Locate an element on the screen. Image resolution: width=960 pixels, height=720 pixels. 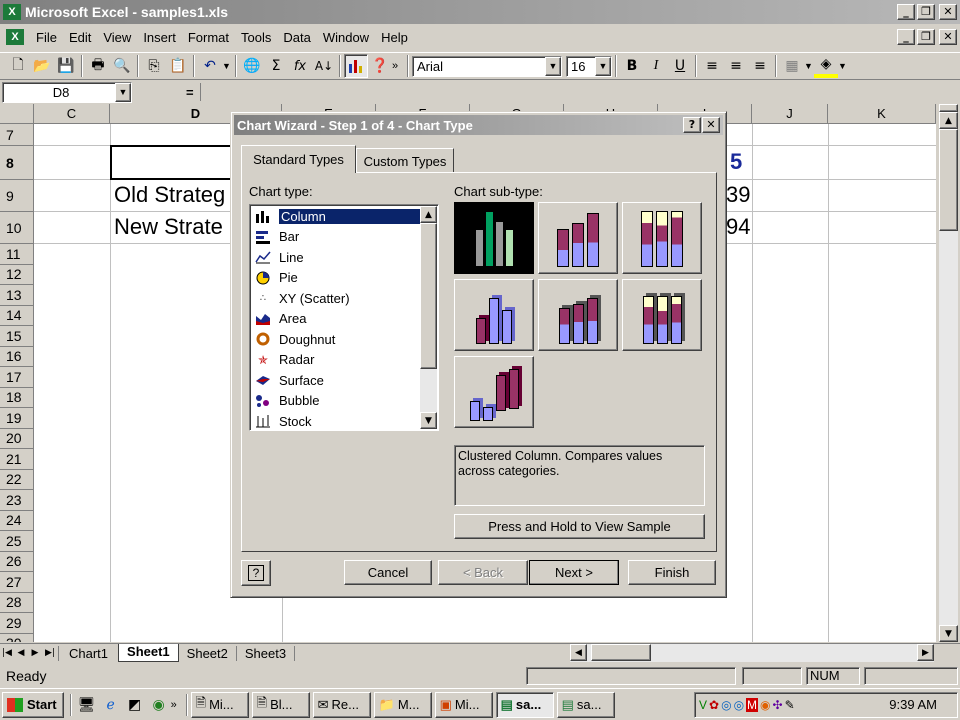
scroll-left-button: ◀ is located at coordinates (578, 652).